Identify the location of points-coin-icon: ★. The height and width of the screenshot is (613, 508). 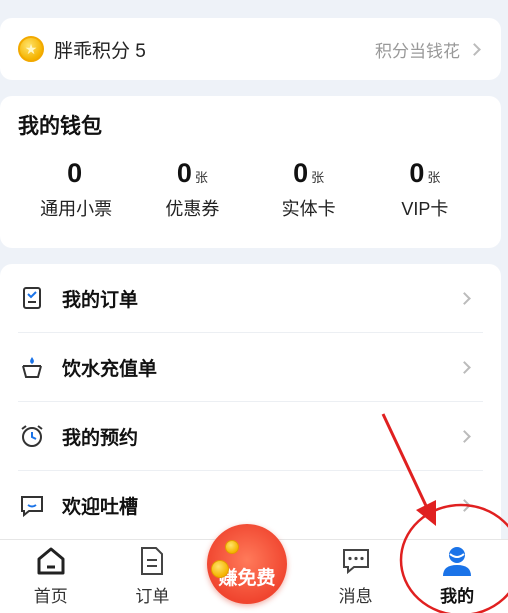
(31, 49).